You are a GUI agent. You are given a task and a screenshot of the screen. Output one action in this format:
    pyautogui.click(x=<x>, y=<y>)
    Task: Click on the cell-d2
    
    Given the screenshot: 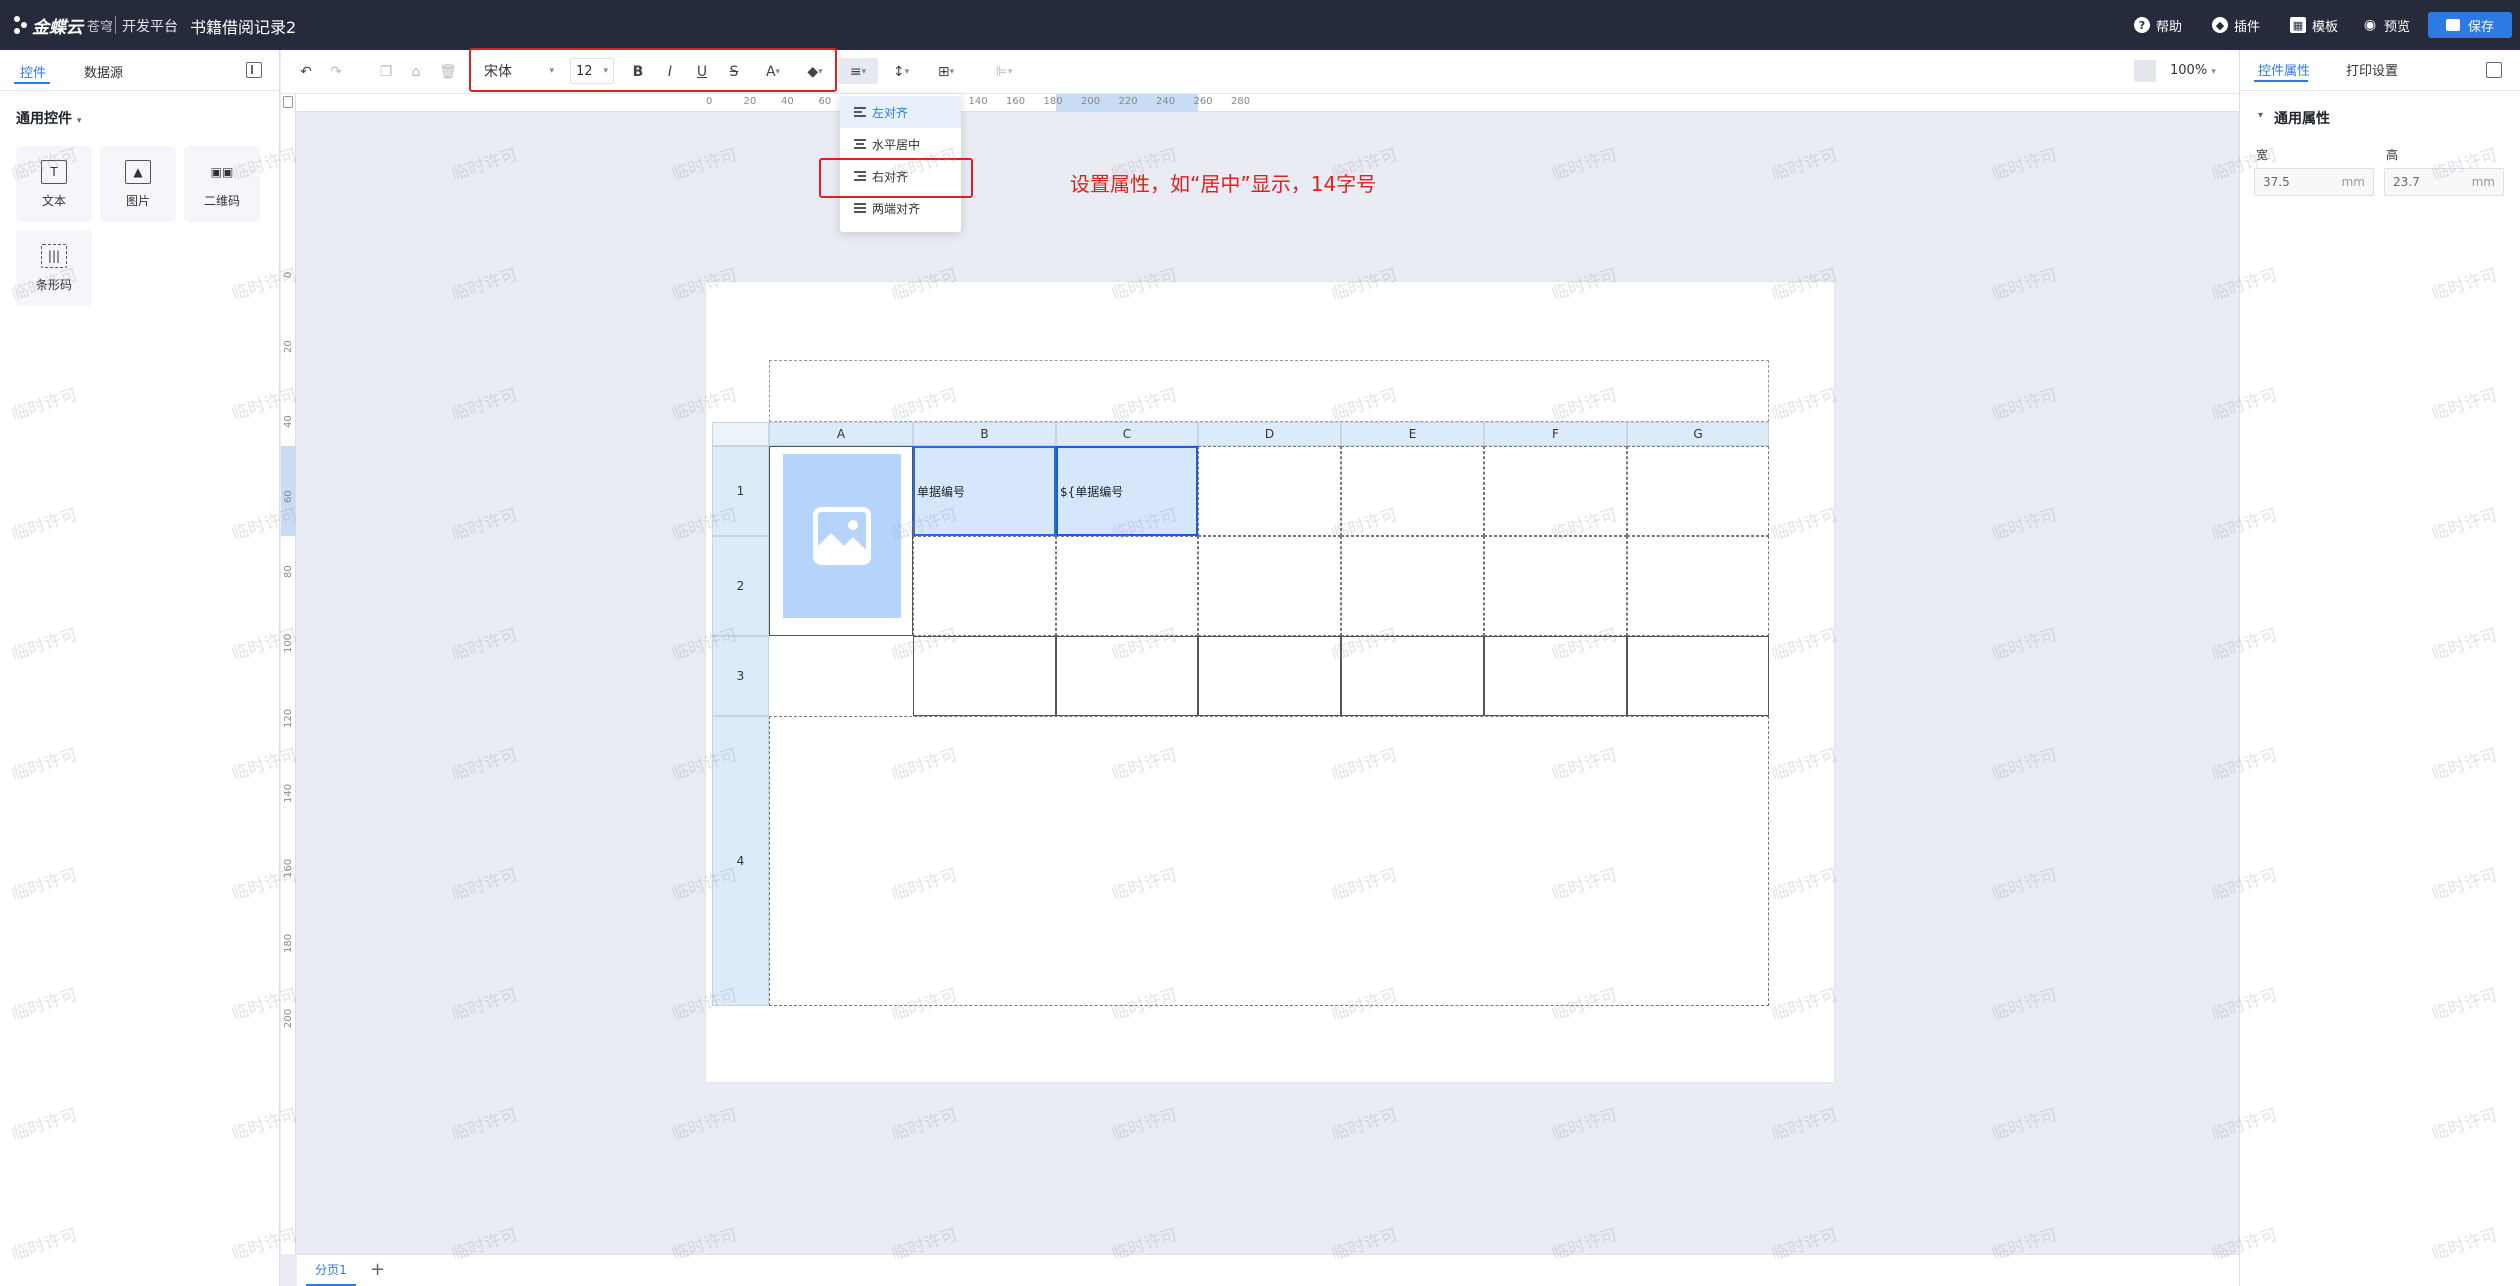 What is the action you would take?
    pyautogui.click(x=1269, y=586)
    